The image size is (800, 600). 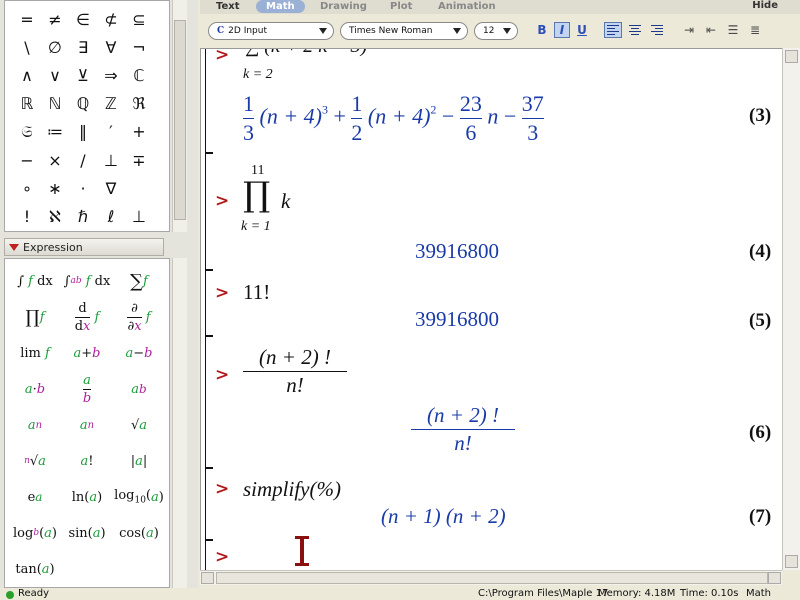 I want to click on palette-symbol, so click(x=139, y=188).